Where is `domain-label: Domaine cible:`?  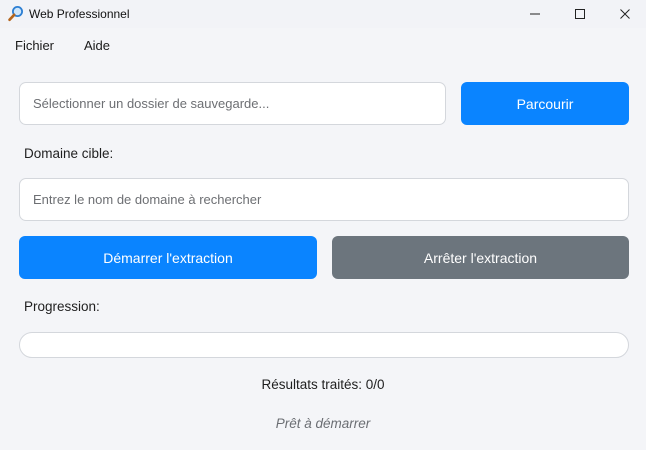
domain-label: Domaine cible: is located at coordinates (69, 153).